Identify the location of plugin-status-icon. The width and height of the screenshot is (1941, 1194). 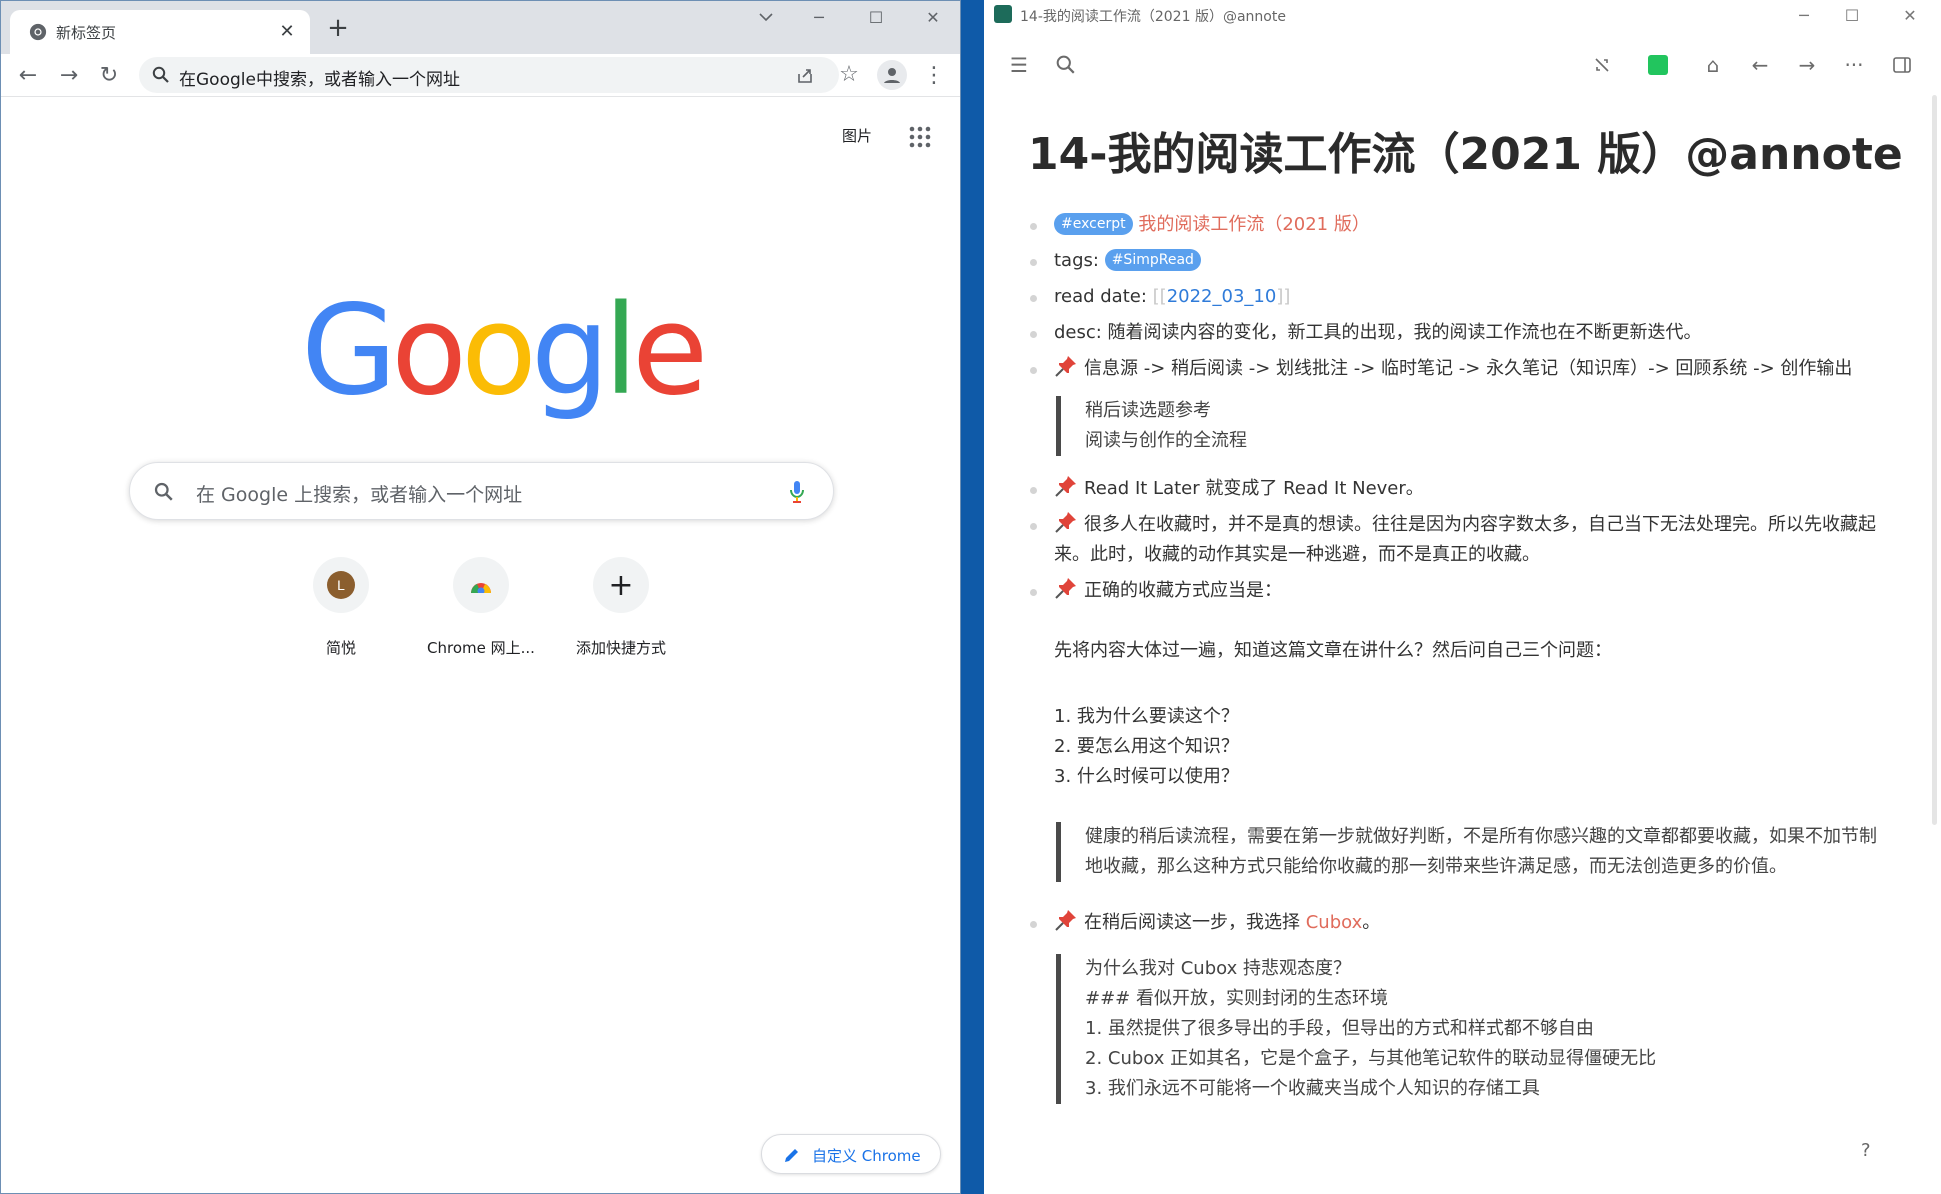
(1658, 65).